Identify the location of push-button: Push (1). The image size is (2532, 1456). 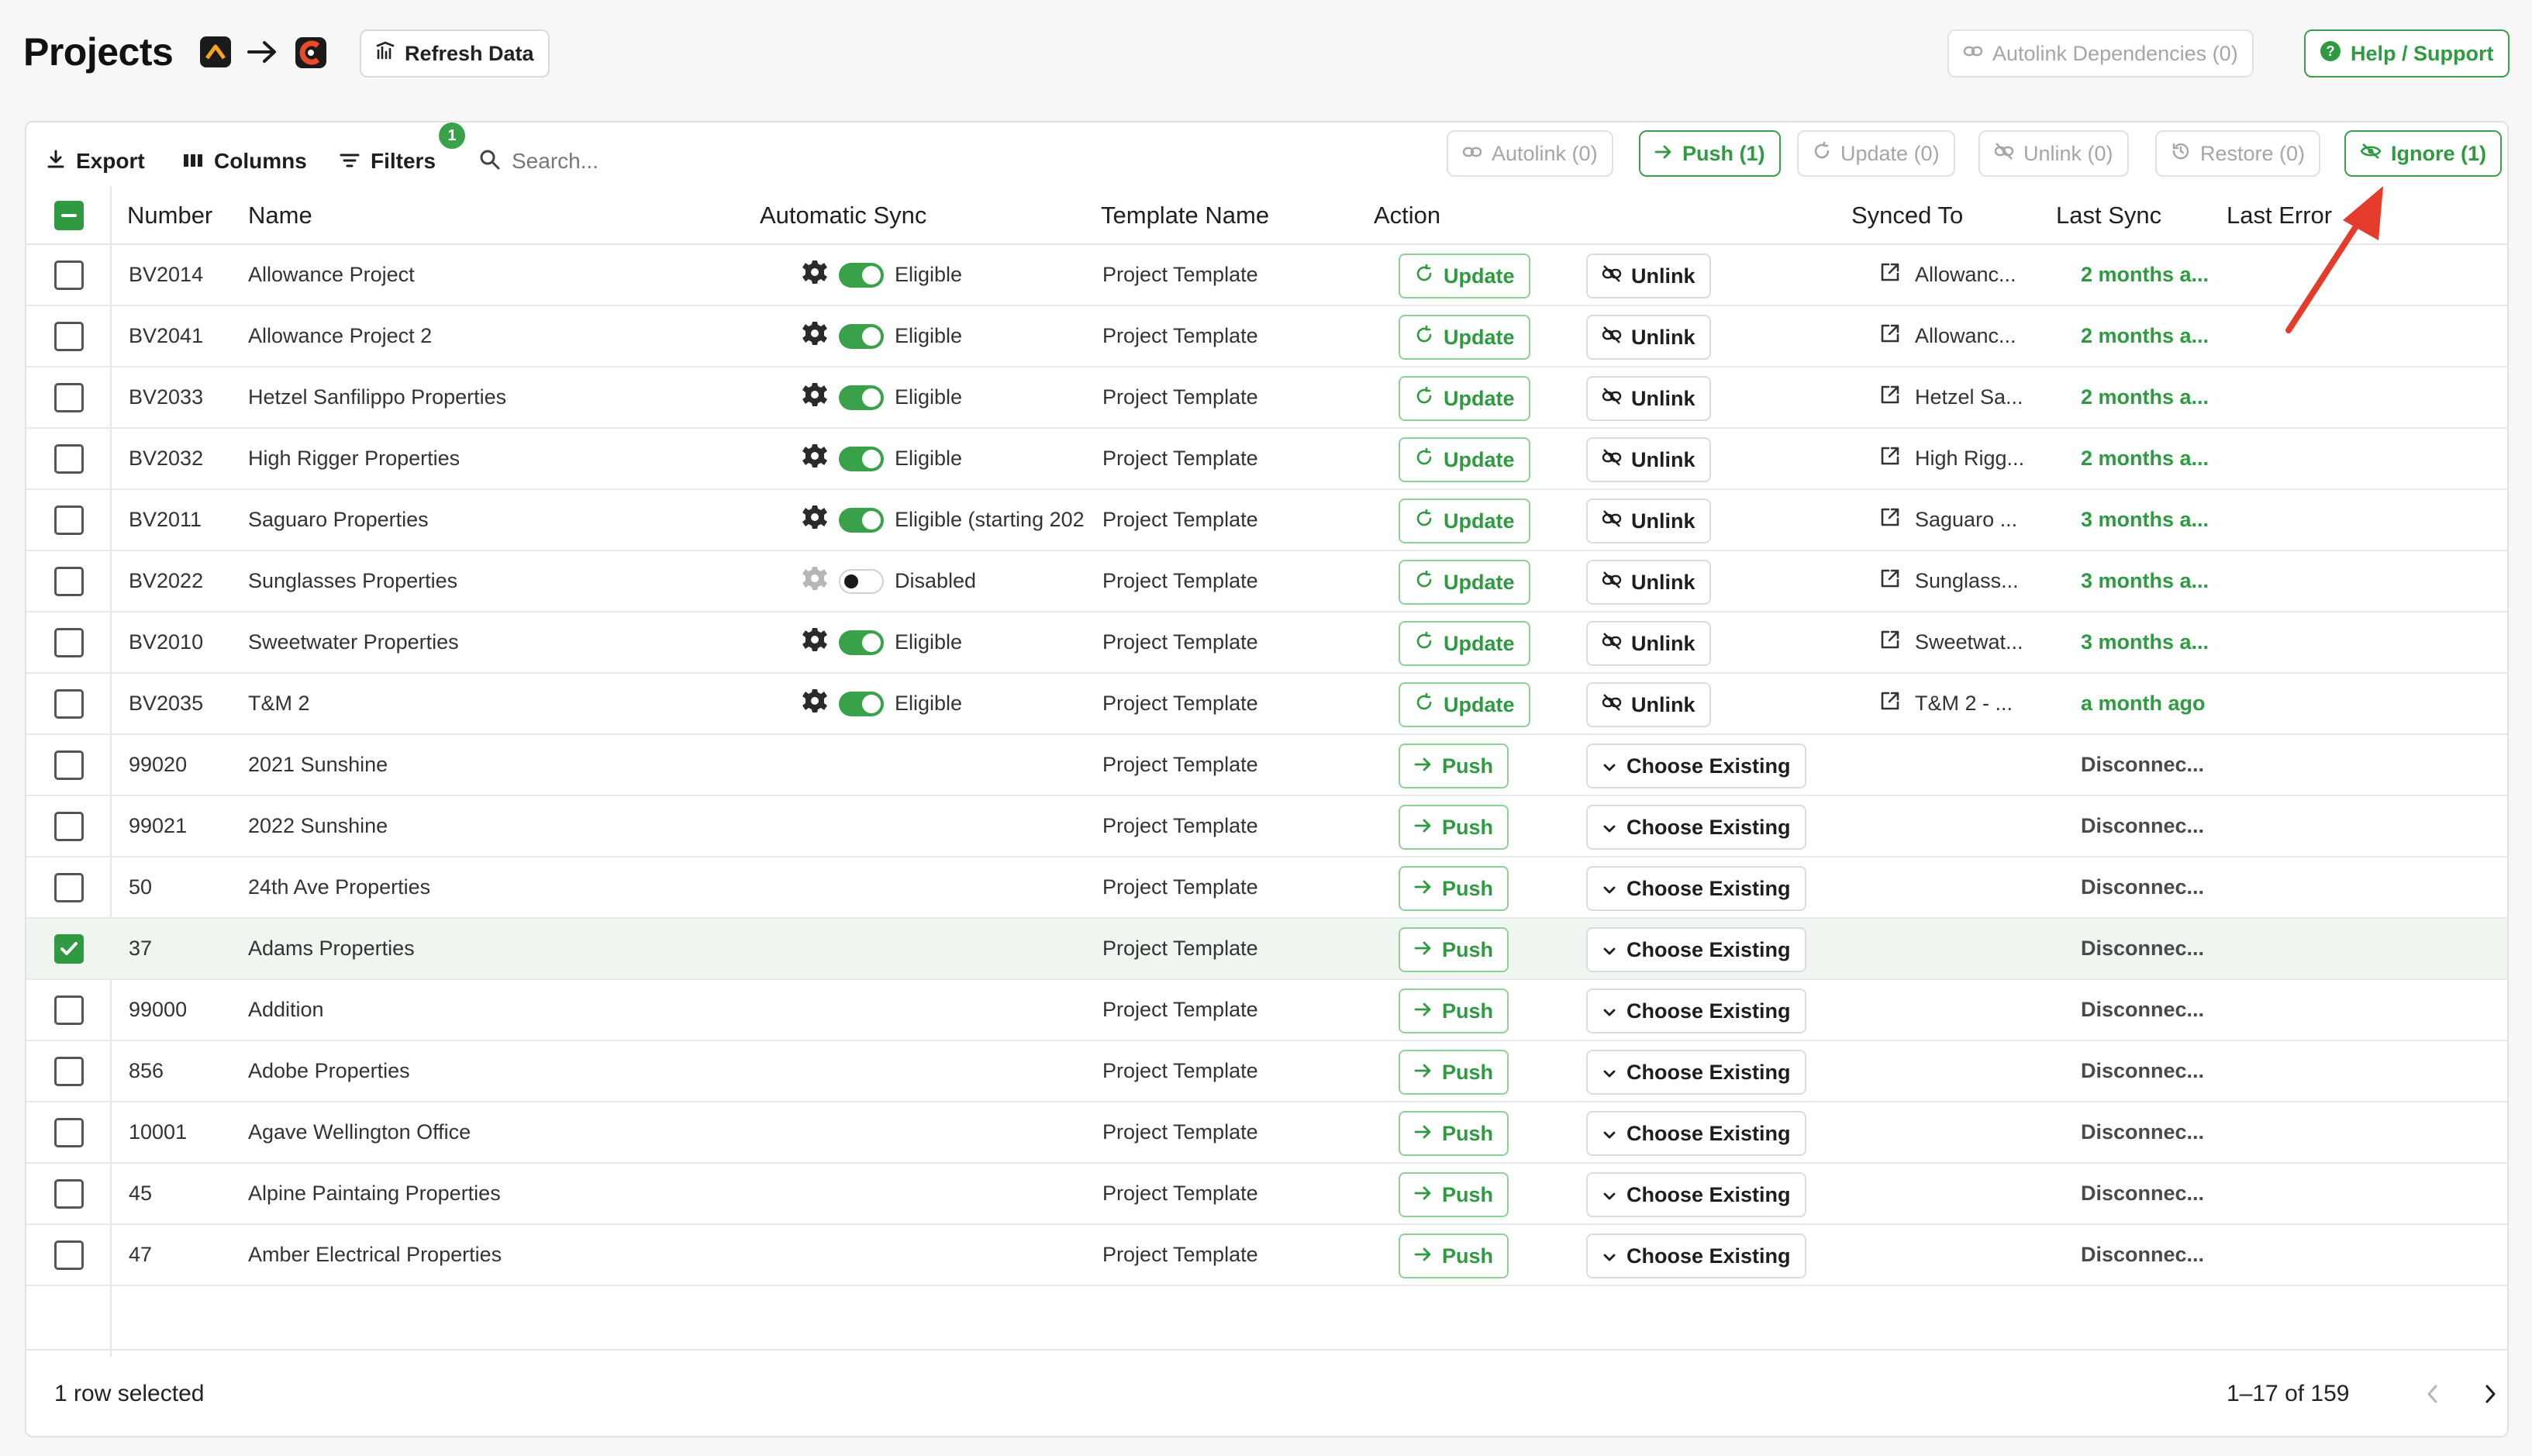
(1710, 154).